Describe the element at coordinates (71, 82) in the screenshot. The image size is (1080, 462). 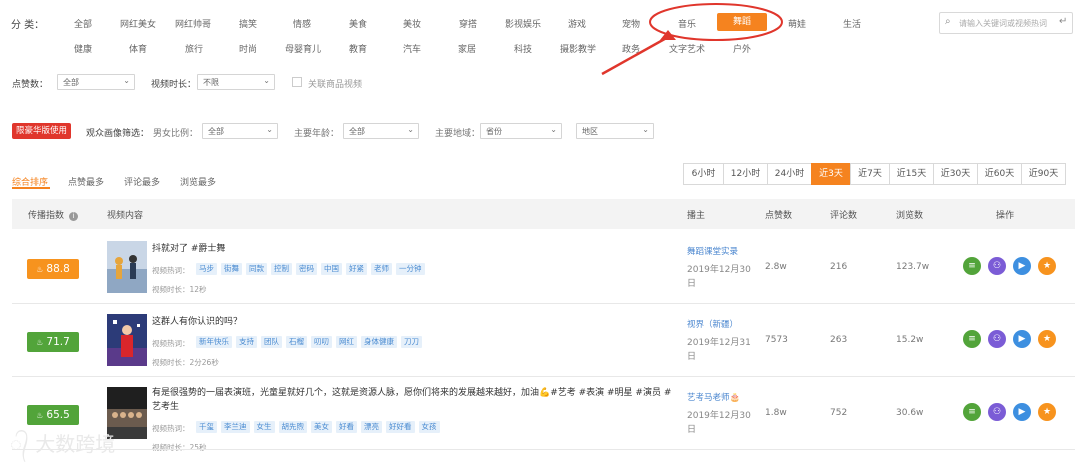
I see `likes-filter-value: 全部` at that location.